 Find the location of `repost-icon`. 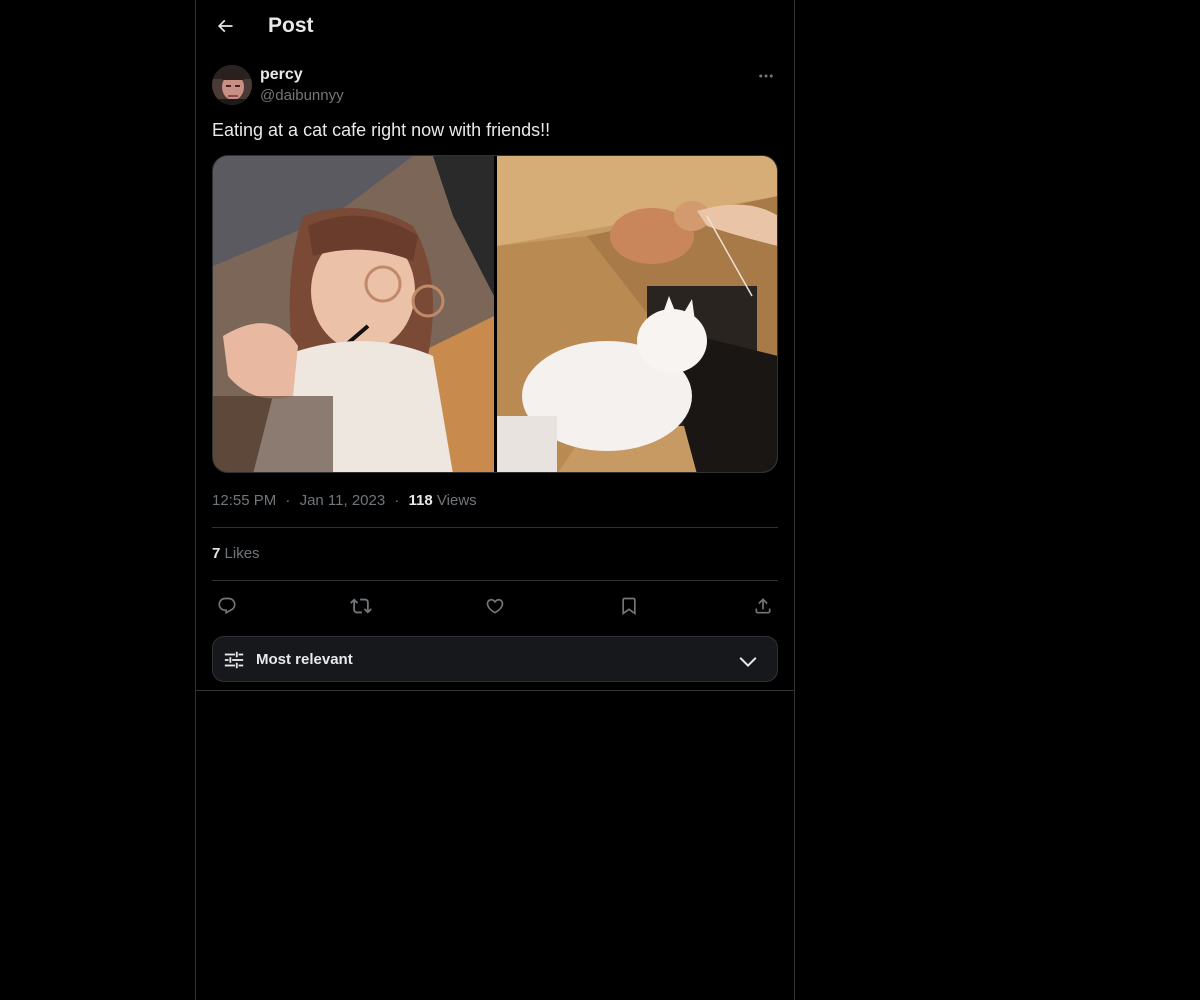

repost-icon is located at coordinates (361, 606).